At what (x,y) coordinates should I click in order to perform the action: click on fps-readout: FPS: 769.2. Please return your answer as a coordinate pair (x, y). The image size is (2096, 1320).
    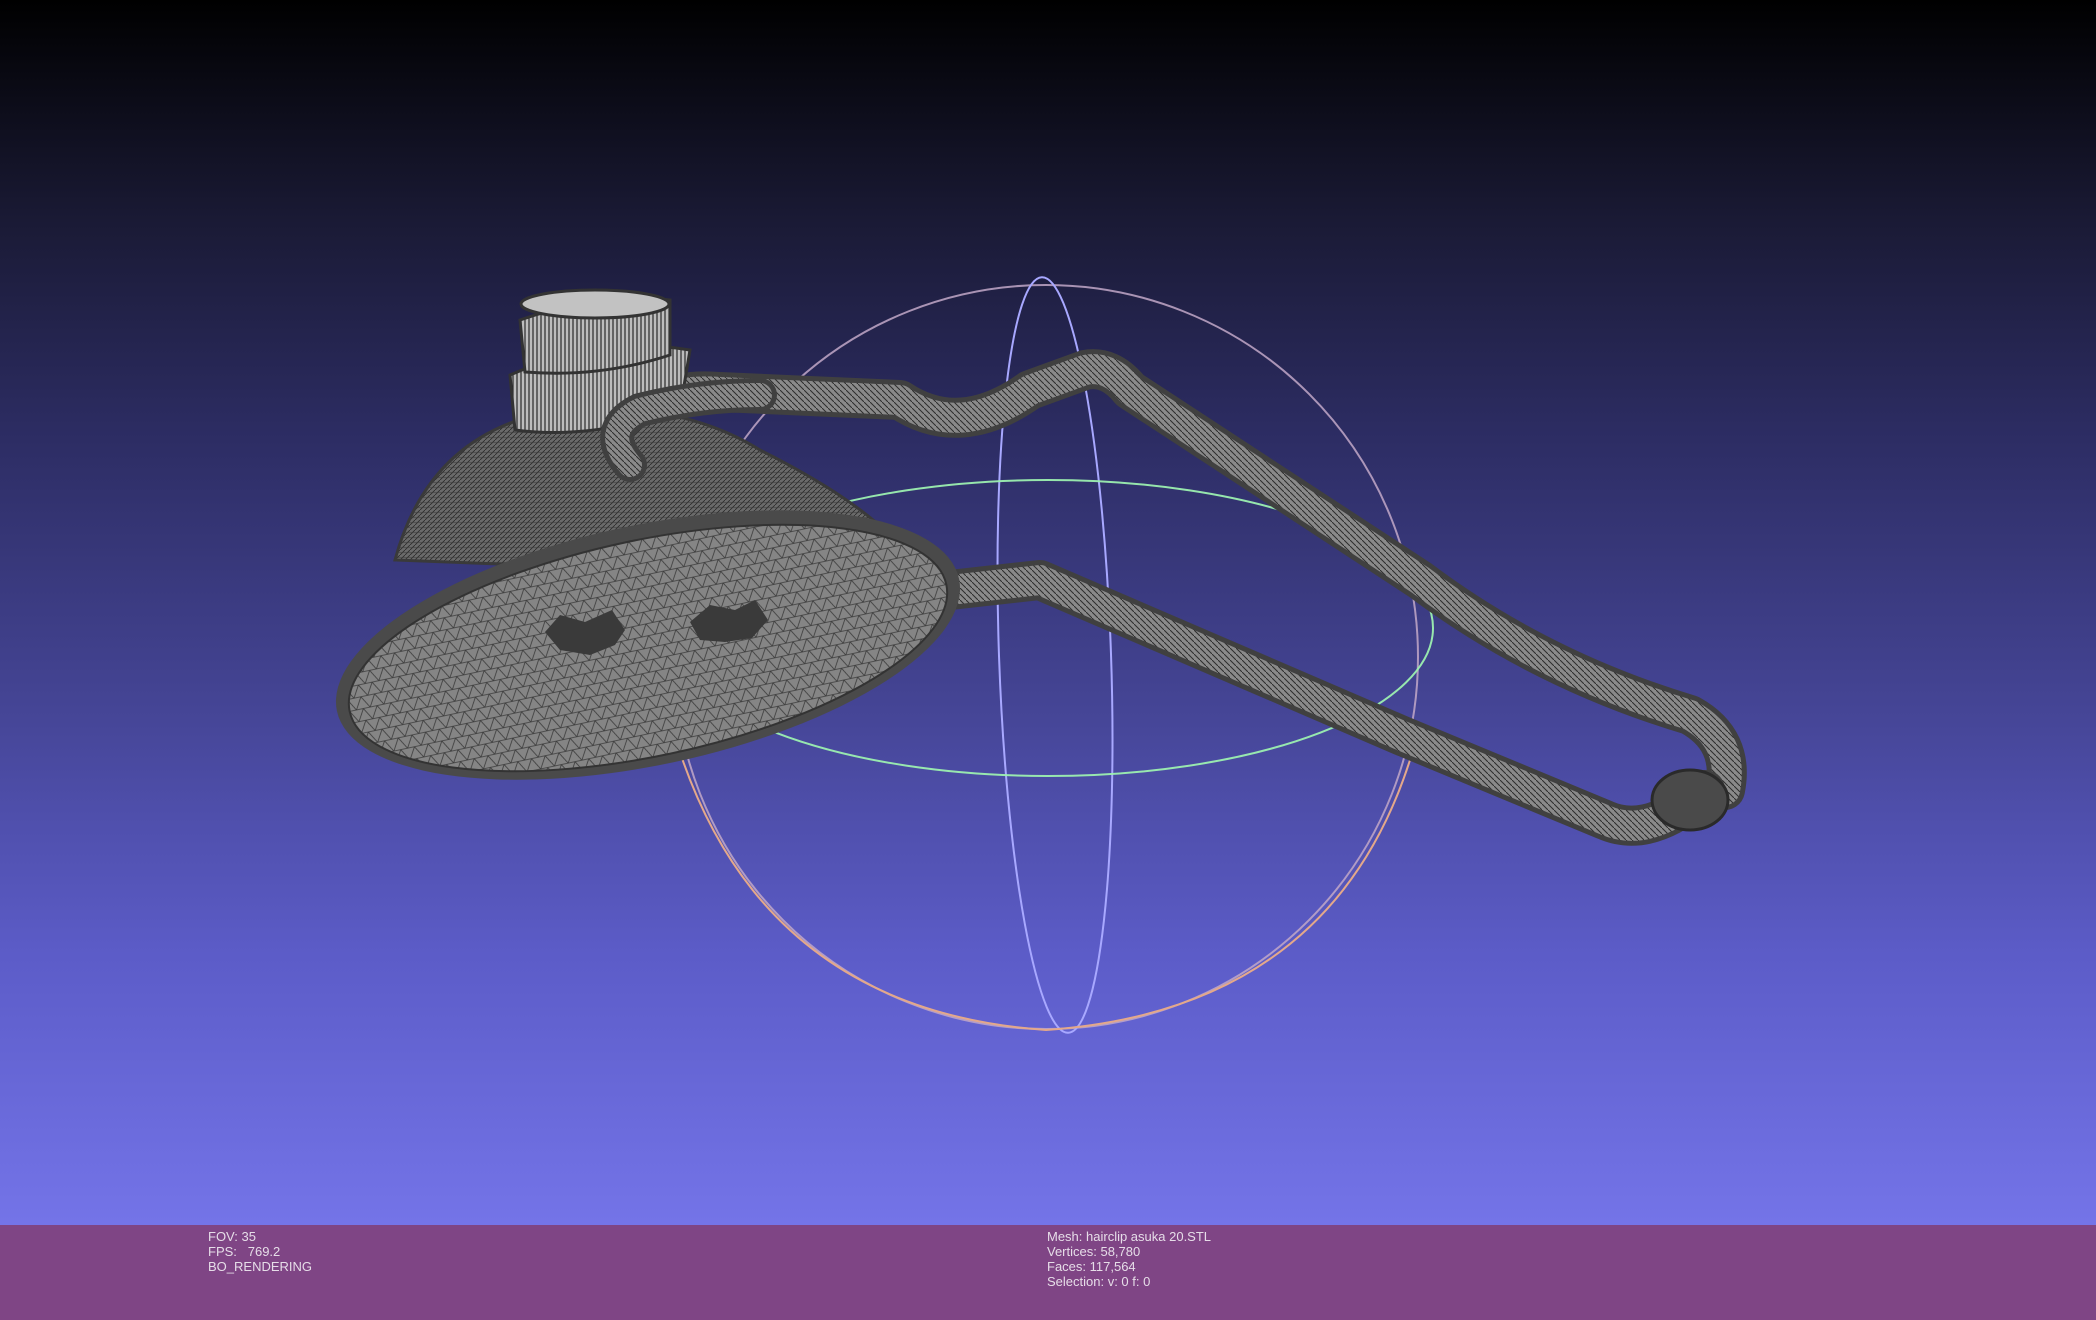
    Looking at the image, I should click on (244, 1251).